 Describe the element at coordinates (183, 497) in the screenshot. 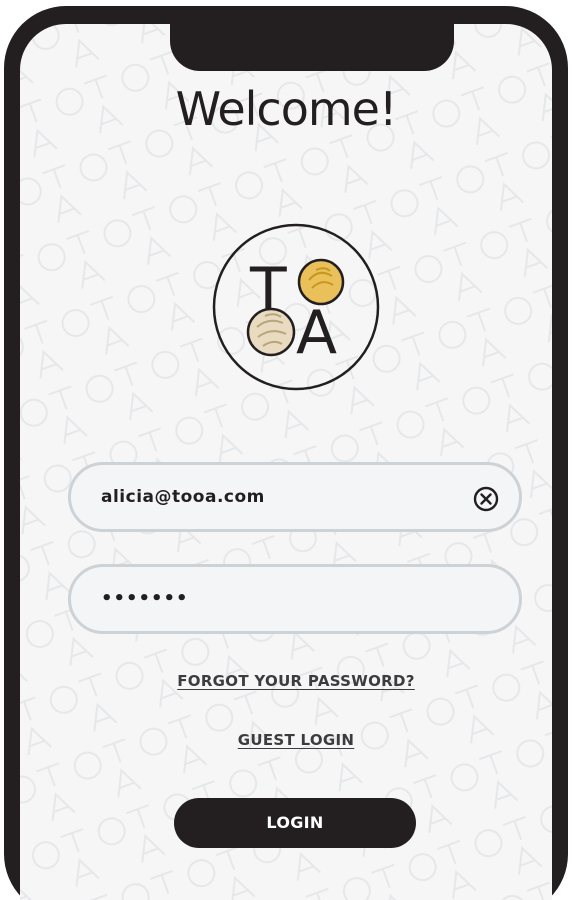

I see `email-input: alicia@tooa.com` at that location.